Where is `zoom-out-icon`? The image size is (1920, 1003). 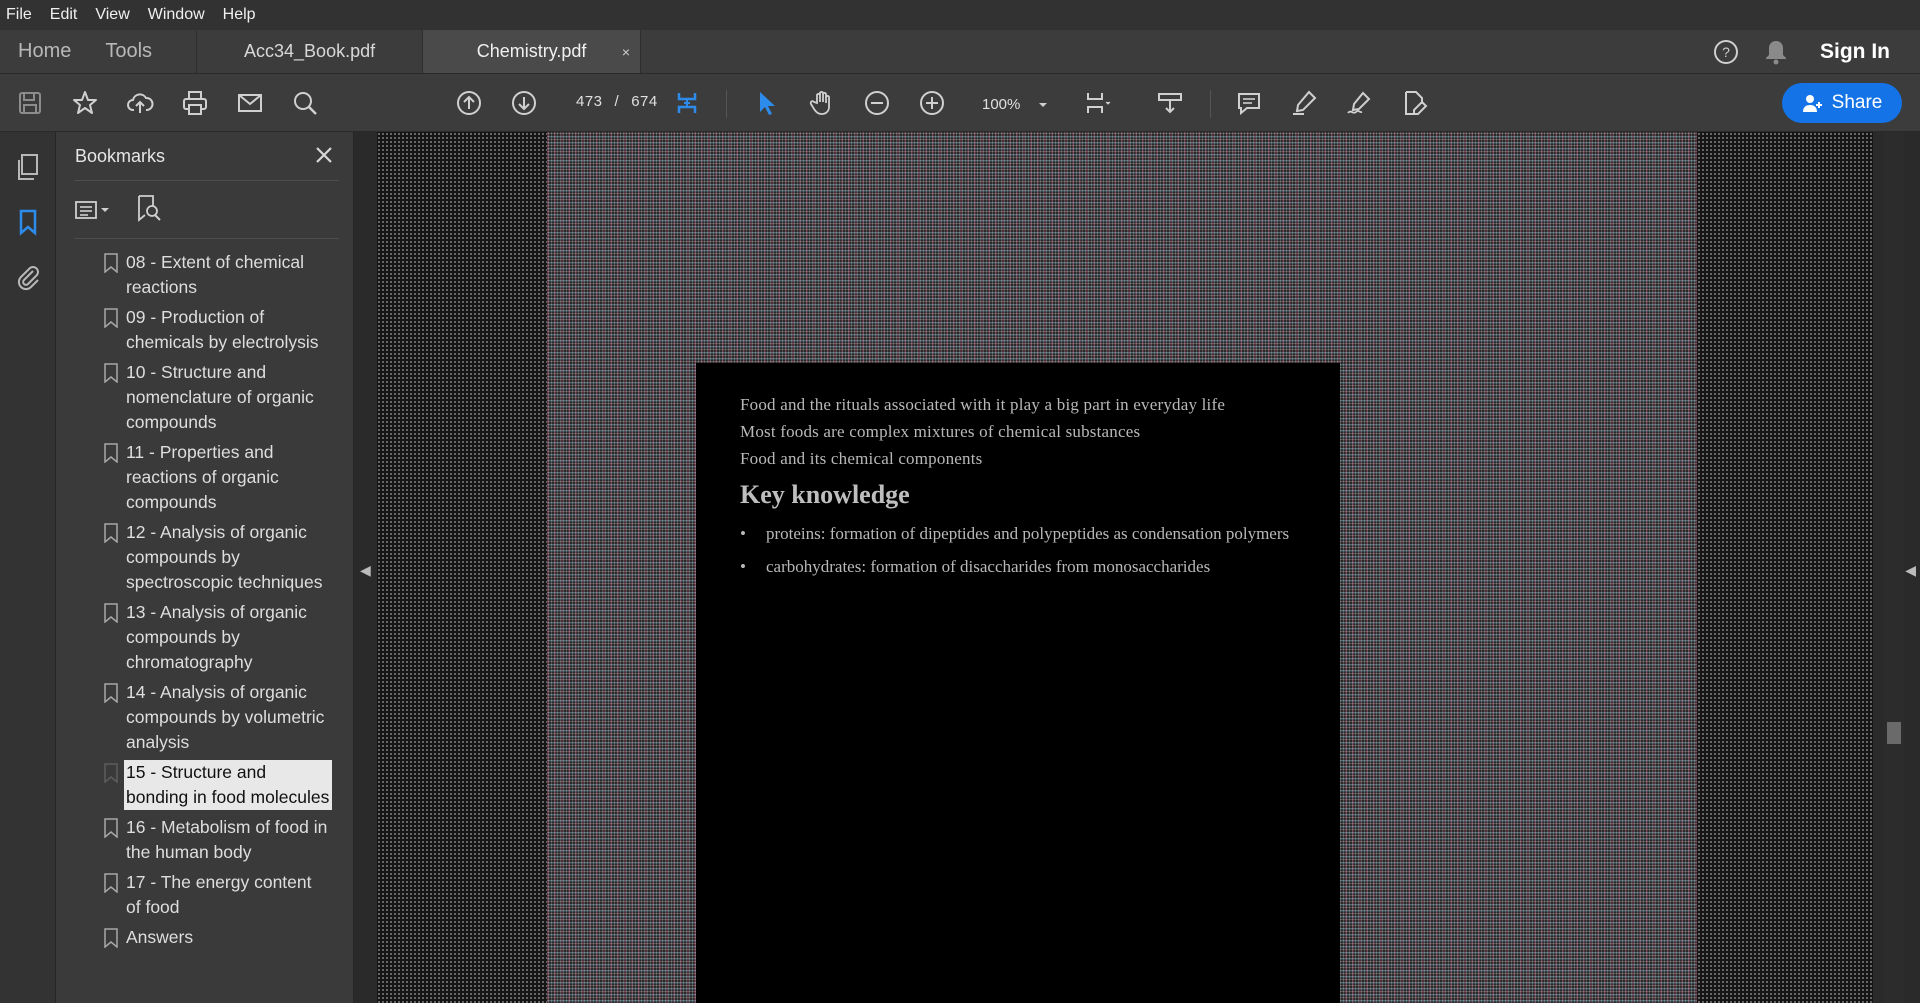
zoom-out-icon is located at coordinates (877, 103).